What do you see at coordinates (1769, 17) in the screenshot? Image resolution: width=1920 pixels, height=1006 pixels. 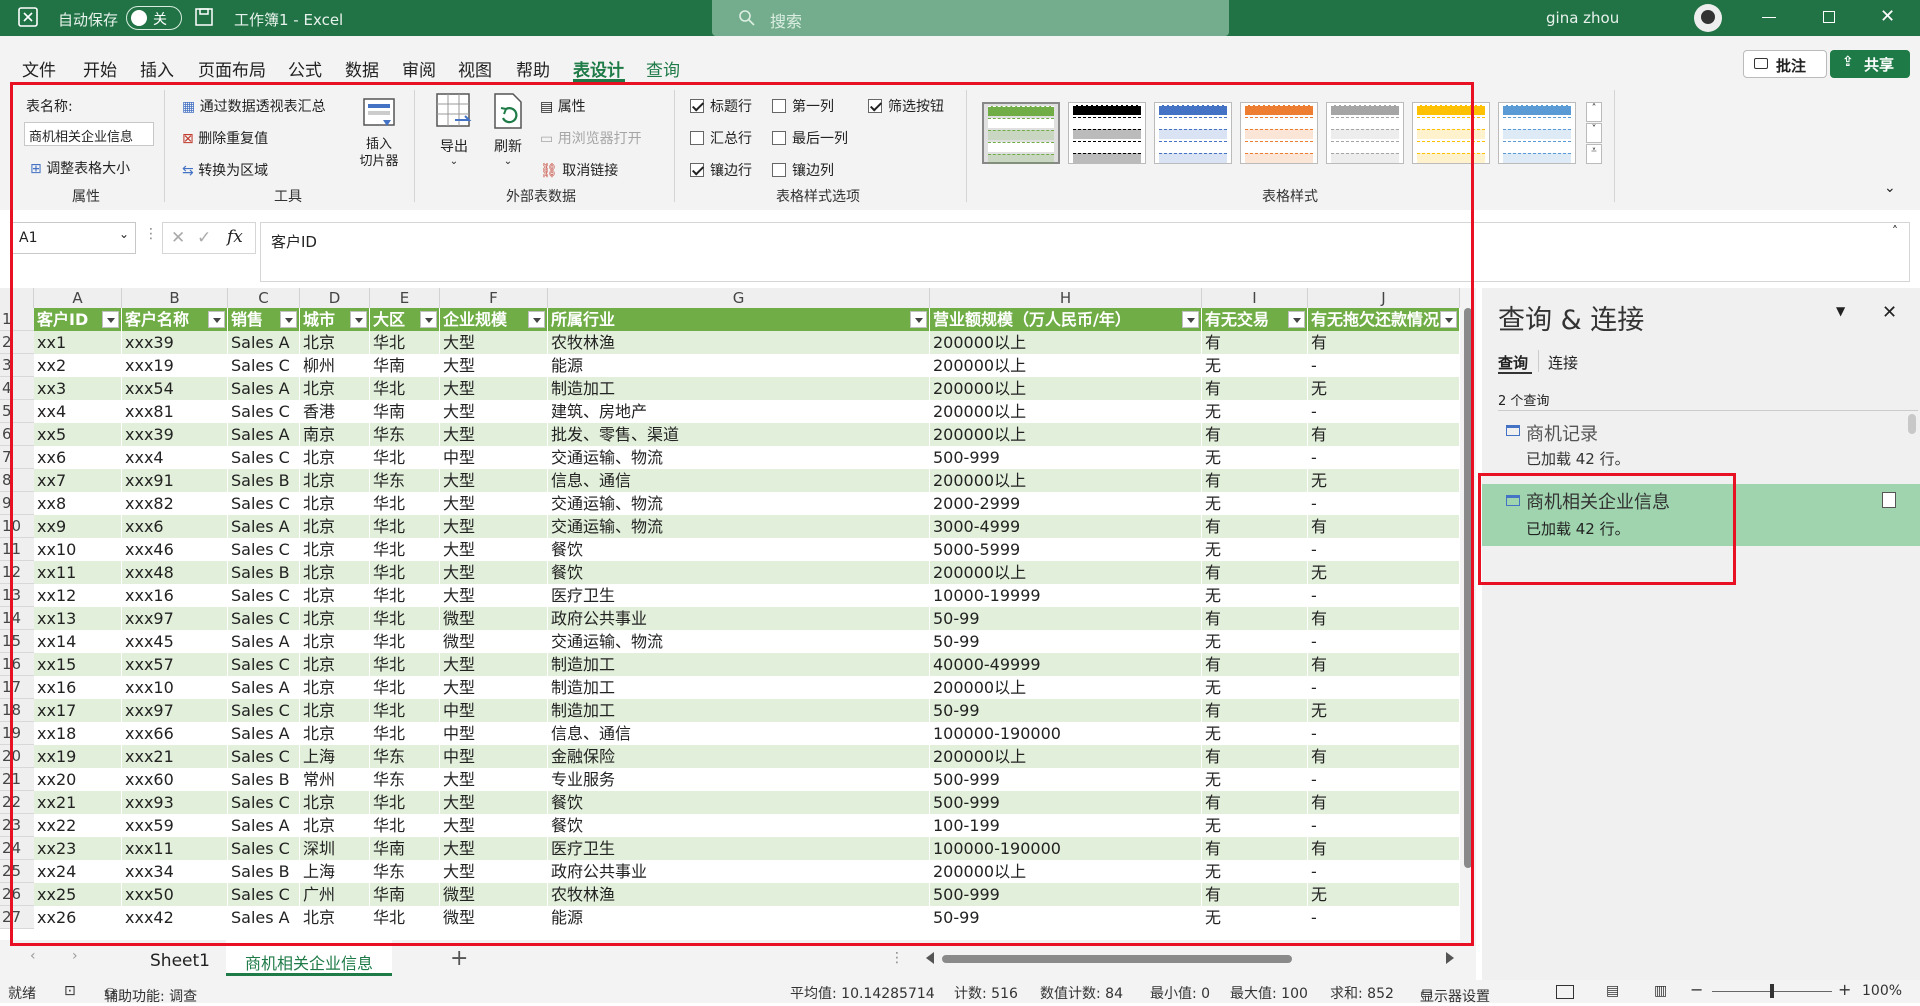 I see `minimize-icon` at bounding box center [1769, 17].